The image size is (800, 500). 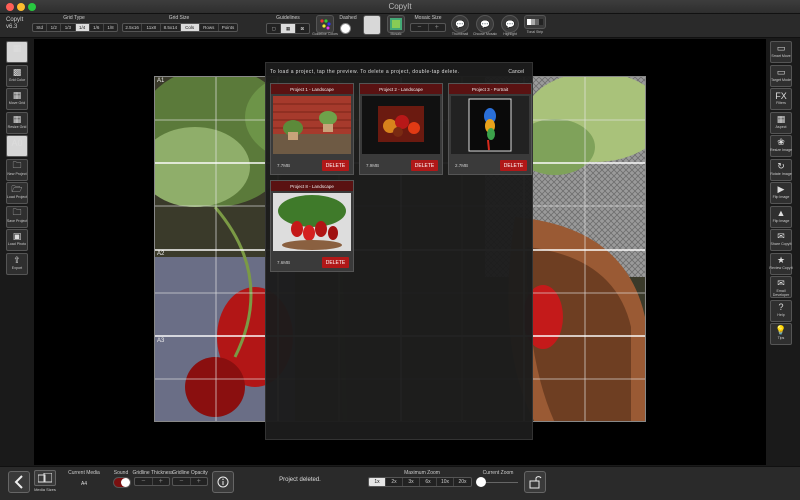 I want to click on mosaic-size-stepper: − +, so click(x=428, y=27).